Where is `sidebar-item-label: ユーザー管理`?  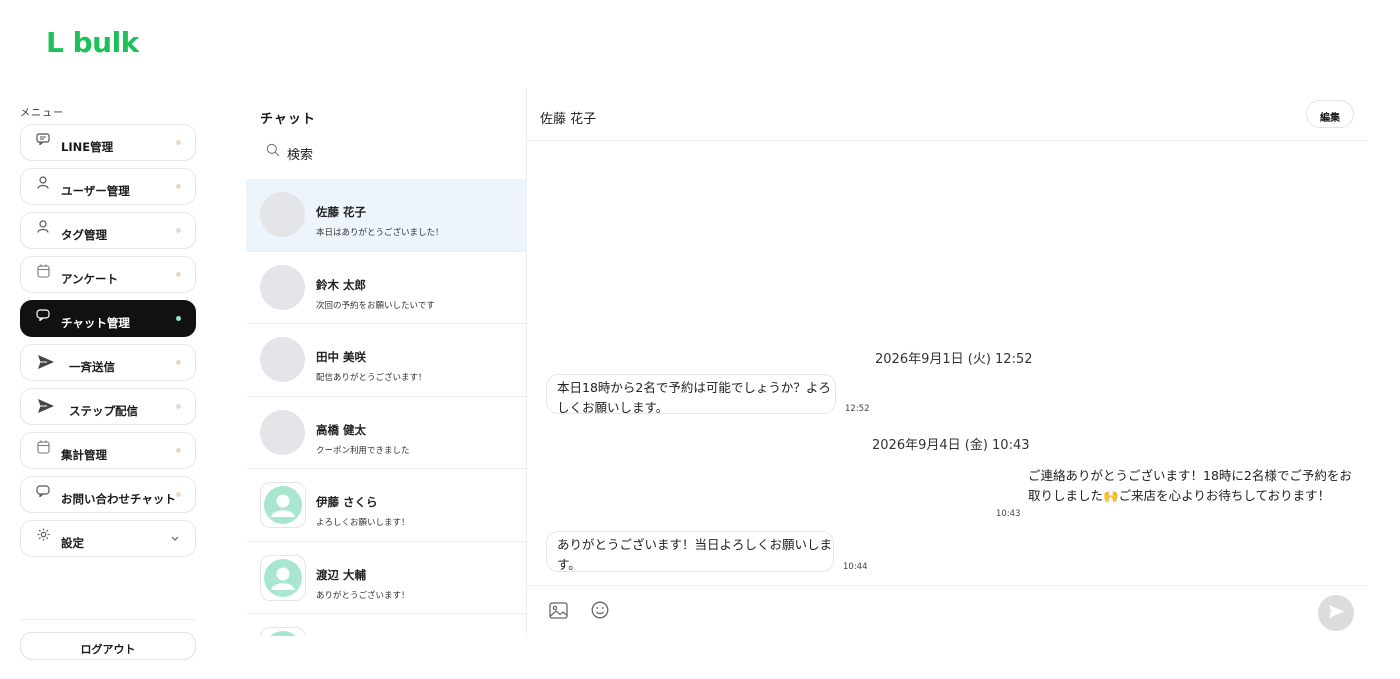 sidebar-item-label: ユーザー管理 is located at coordinates (95, 190).